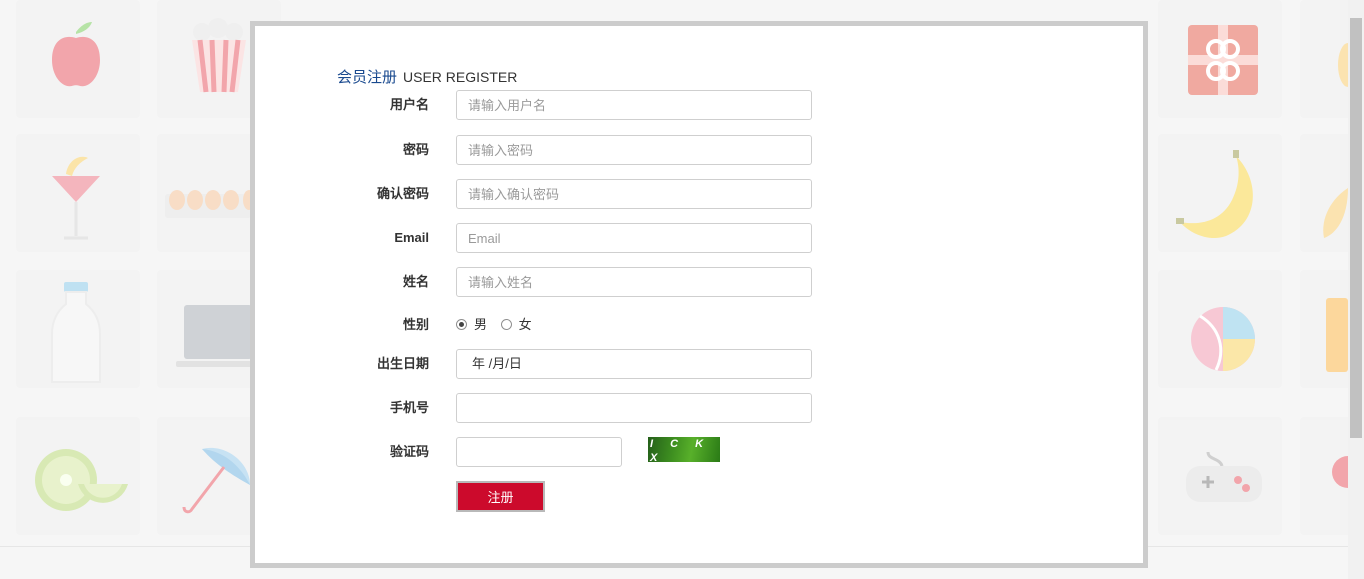 This screenshot has width=1364, height=579. What do you see at coordinates (634, 364) in the screenshot?
I see `birthdate-input: 年 /月/日` at bounding box center [634, 364].